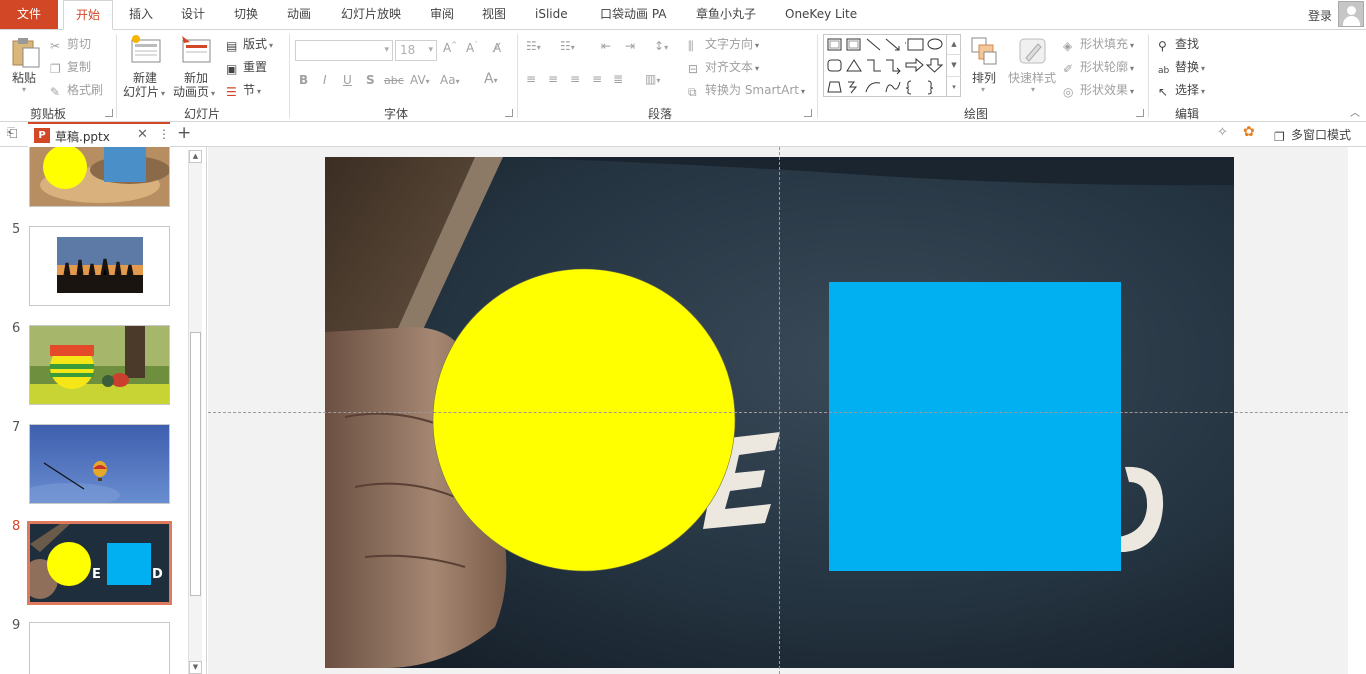 The image size is (1366, 674). What do you see at coordinates (985, 52) in the screenshot?
I see `arrange-icon` at bounding box center [985, 52].